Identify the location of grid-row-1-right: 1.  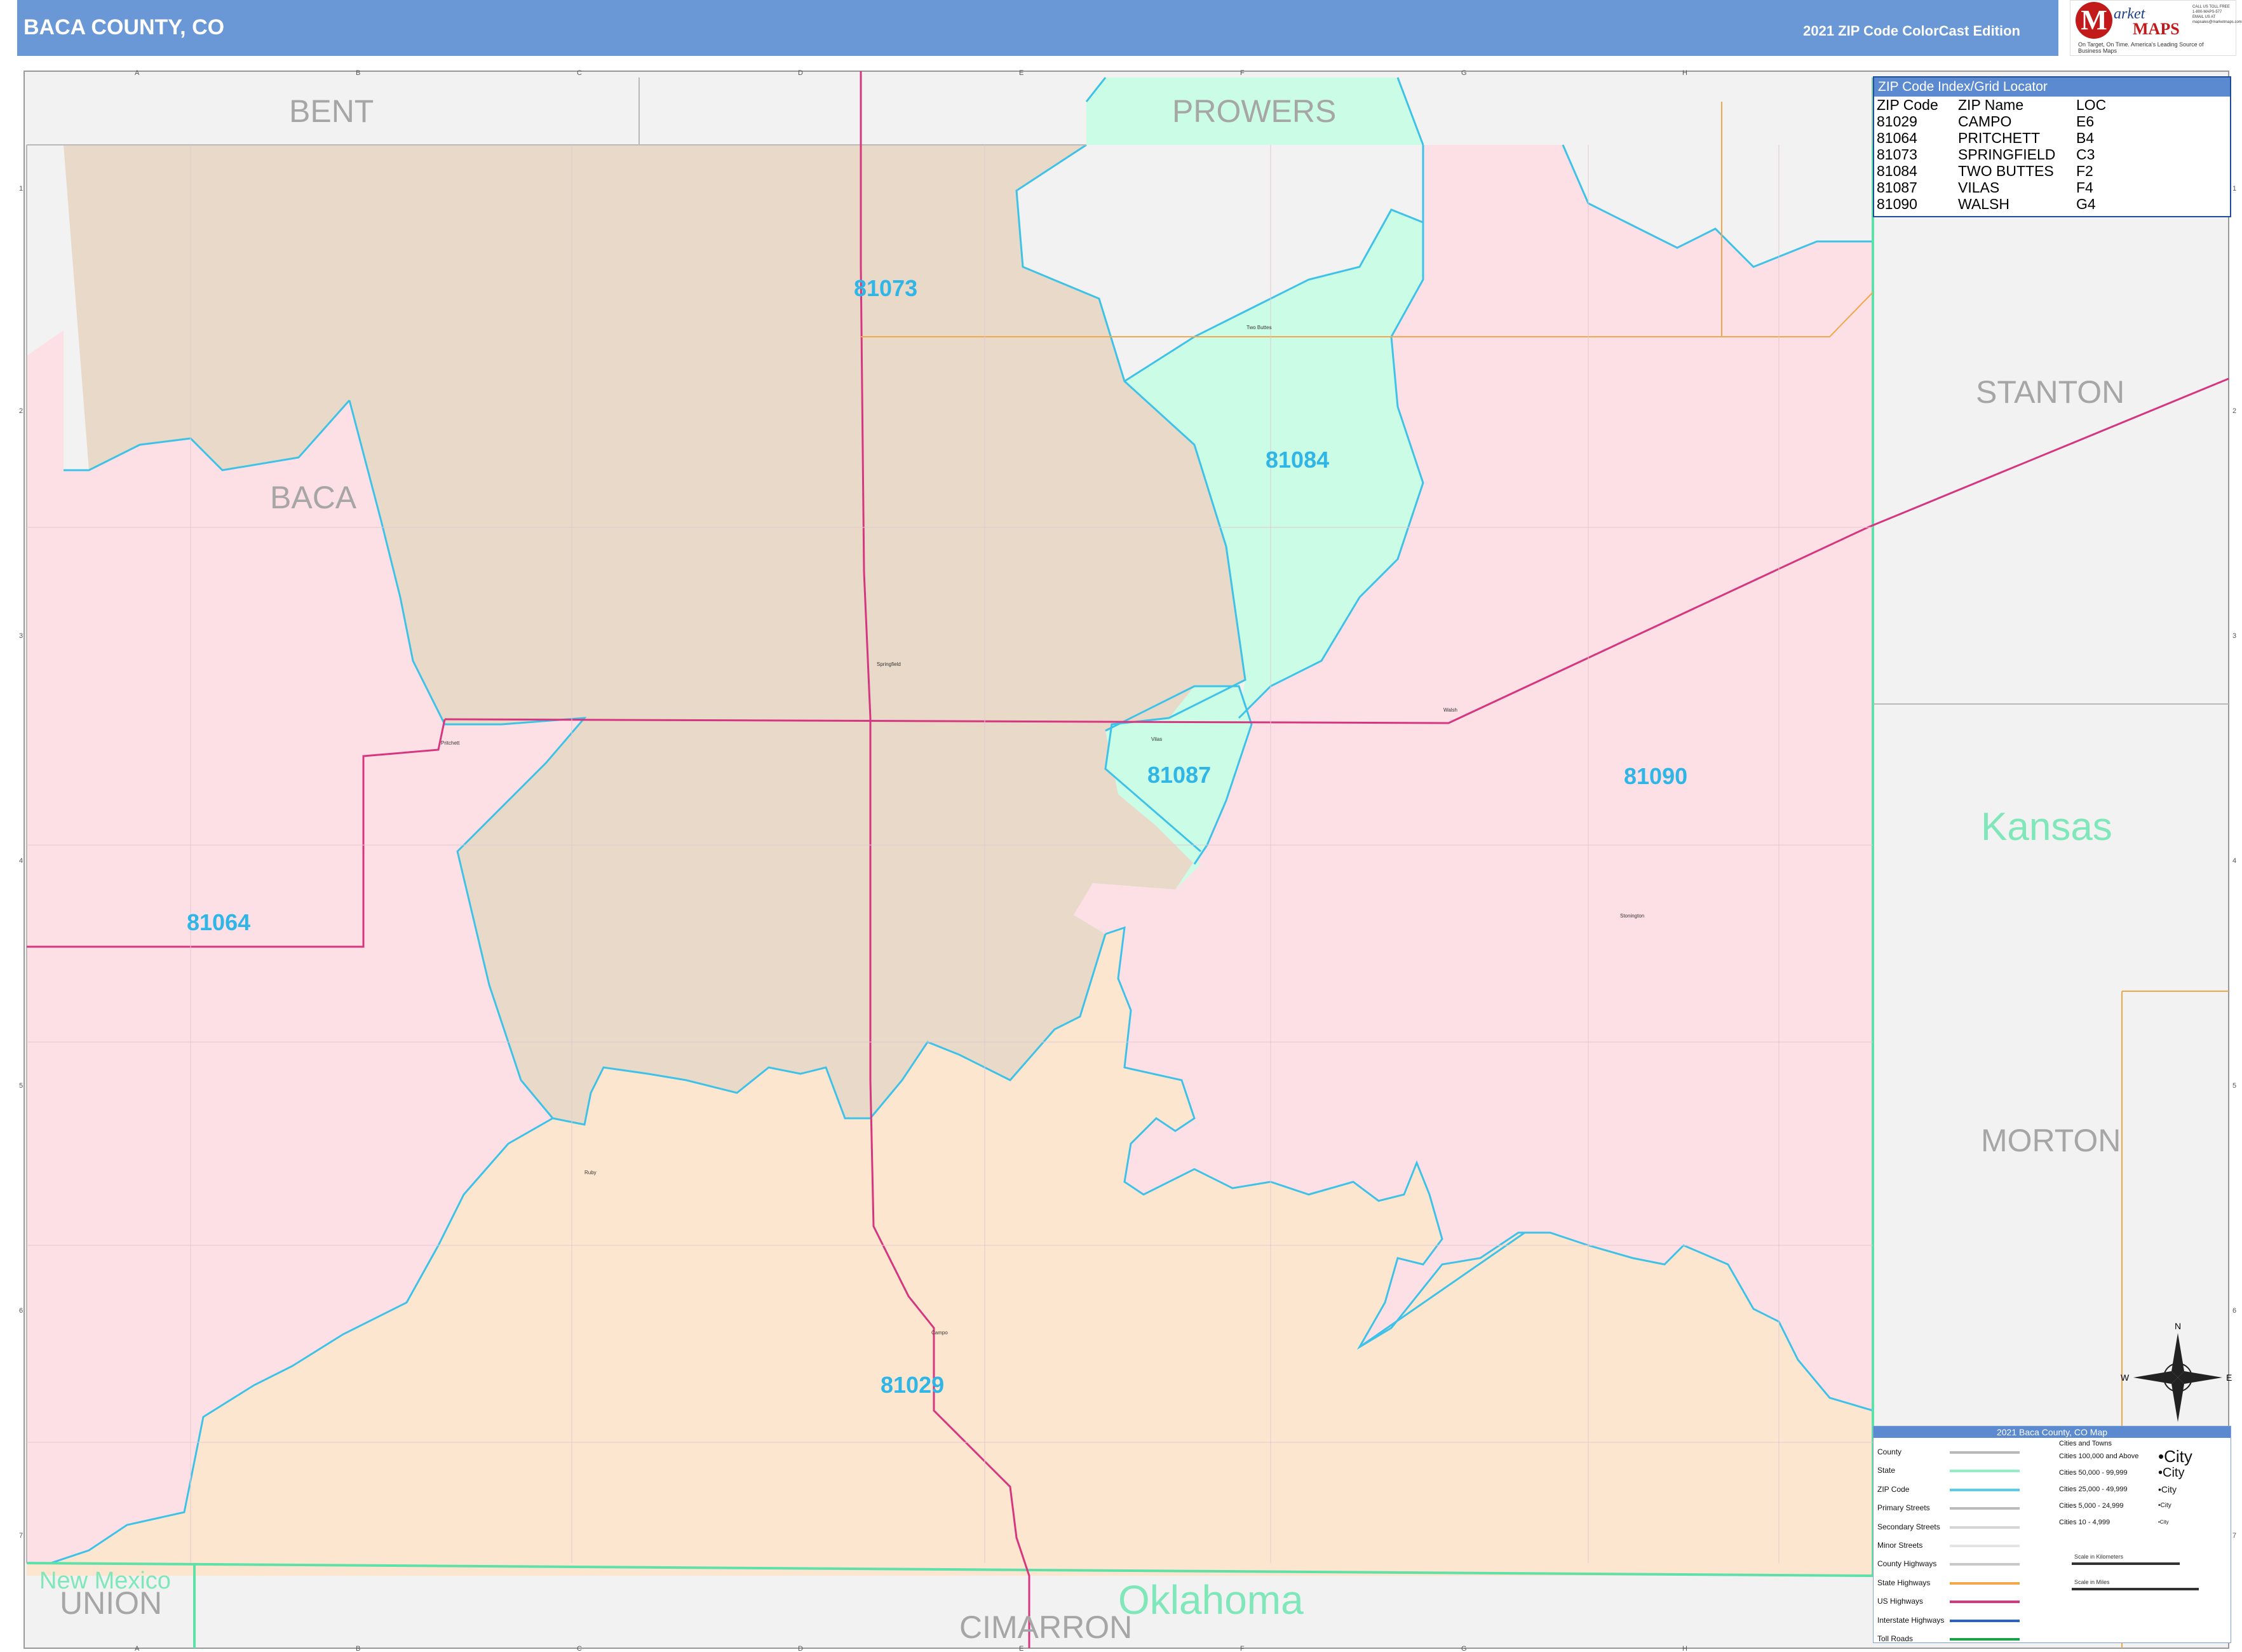
(2234, 189).